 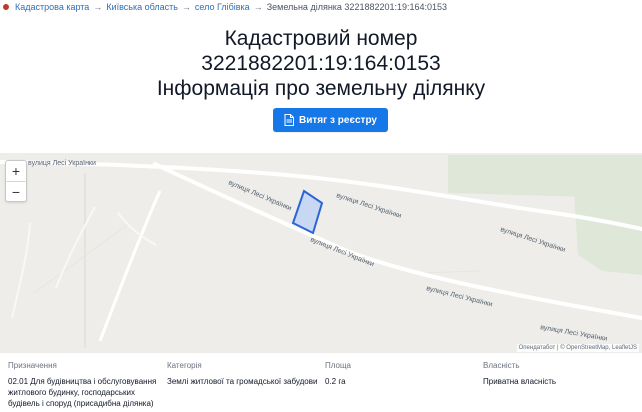 What do you see at coordinates (222, 7) in the screenshot?
I see `breadcrumb-link-village: село Глібівка` at bounding box center [222, 7].